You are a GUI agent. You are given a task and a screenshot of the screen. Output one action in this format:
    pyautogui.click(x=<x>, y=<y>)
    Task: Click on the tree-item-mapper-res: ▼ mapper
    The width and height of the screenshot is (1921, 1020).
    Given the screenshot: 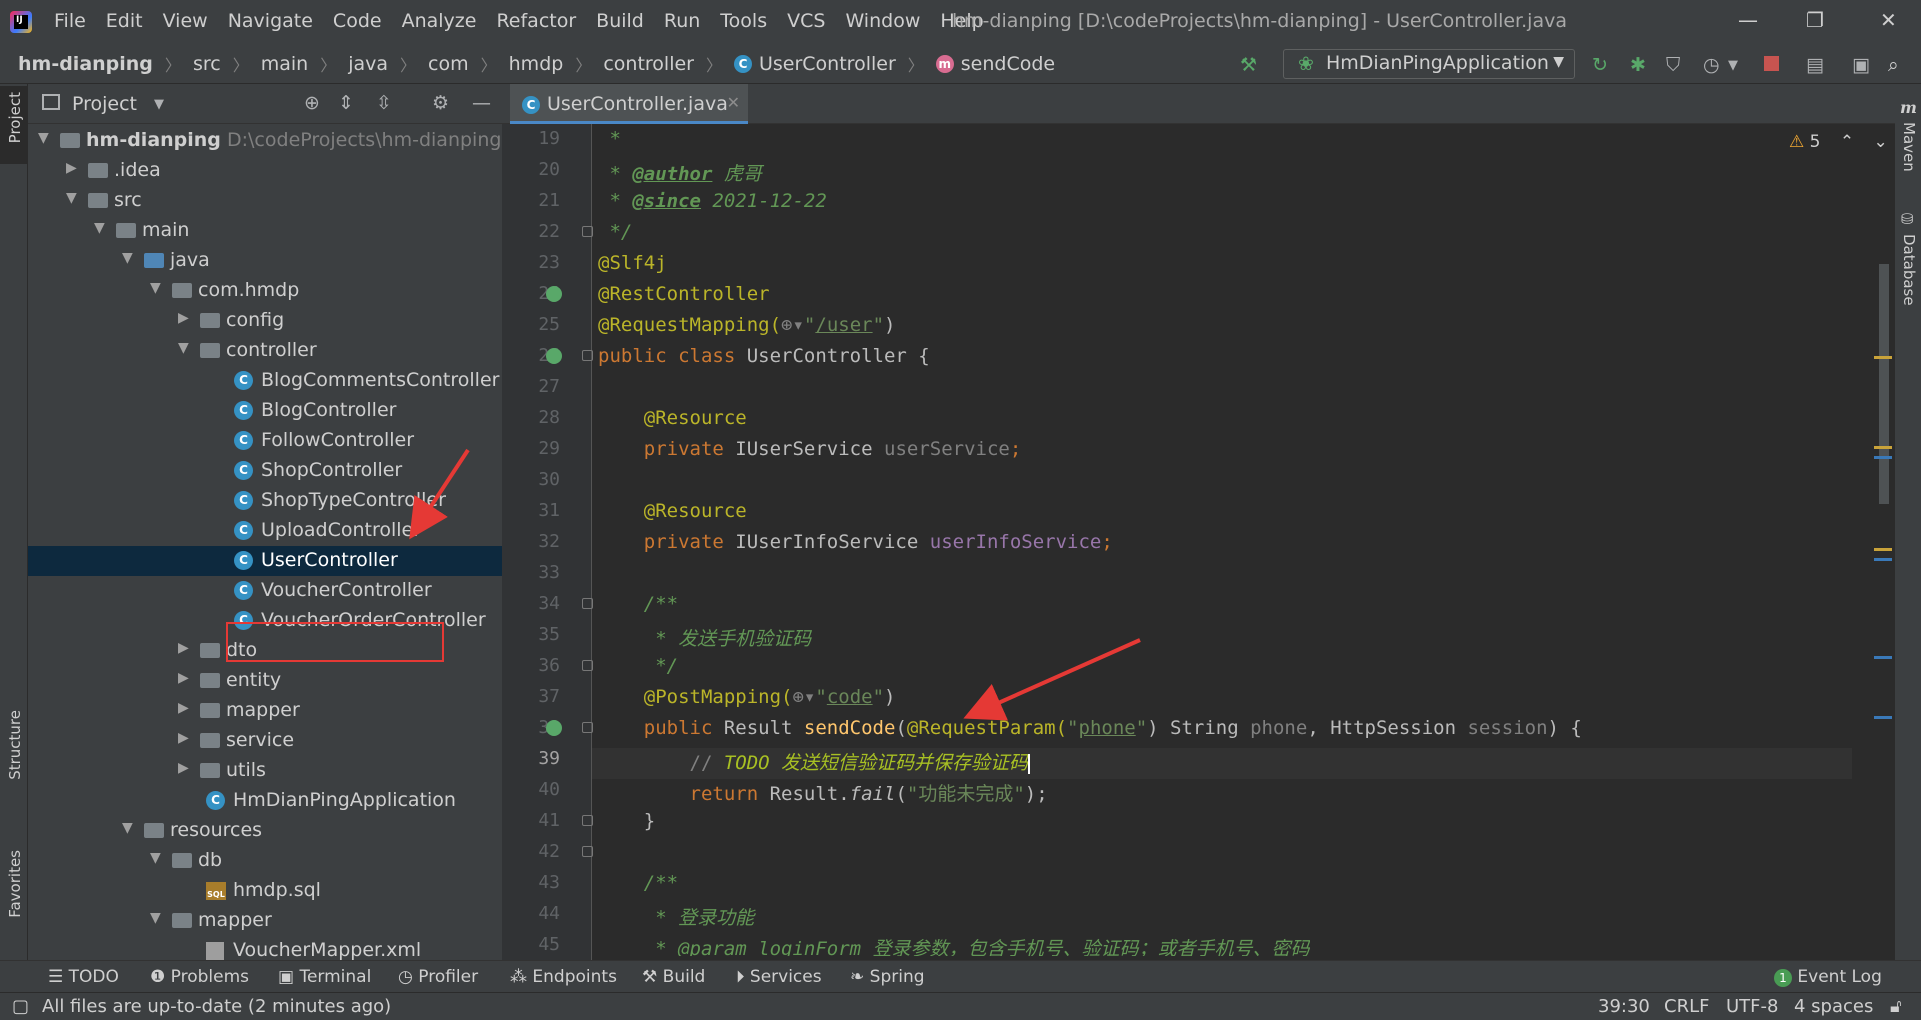 What is the action you would take?
    pyautogui.click(x=265, y=921)
    